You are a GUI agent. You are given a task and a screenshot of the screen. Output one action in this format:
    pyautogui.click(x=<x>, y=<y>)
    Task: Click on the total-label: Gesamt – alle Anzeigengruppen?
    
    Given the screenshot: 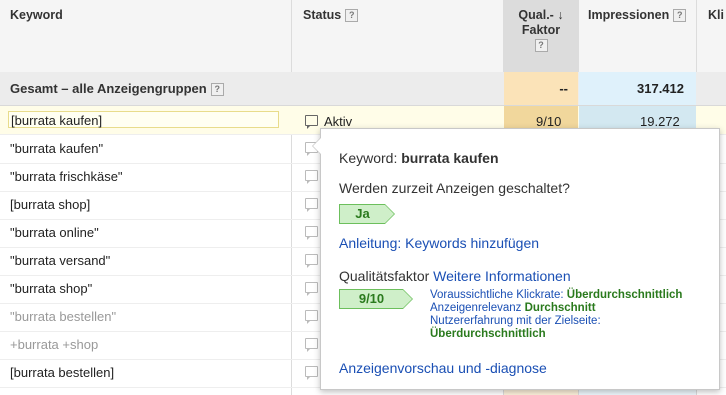 What is the action you would take?
    pyautogui.click(x=117, y=89)
    